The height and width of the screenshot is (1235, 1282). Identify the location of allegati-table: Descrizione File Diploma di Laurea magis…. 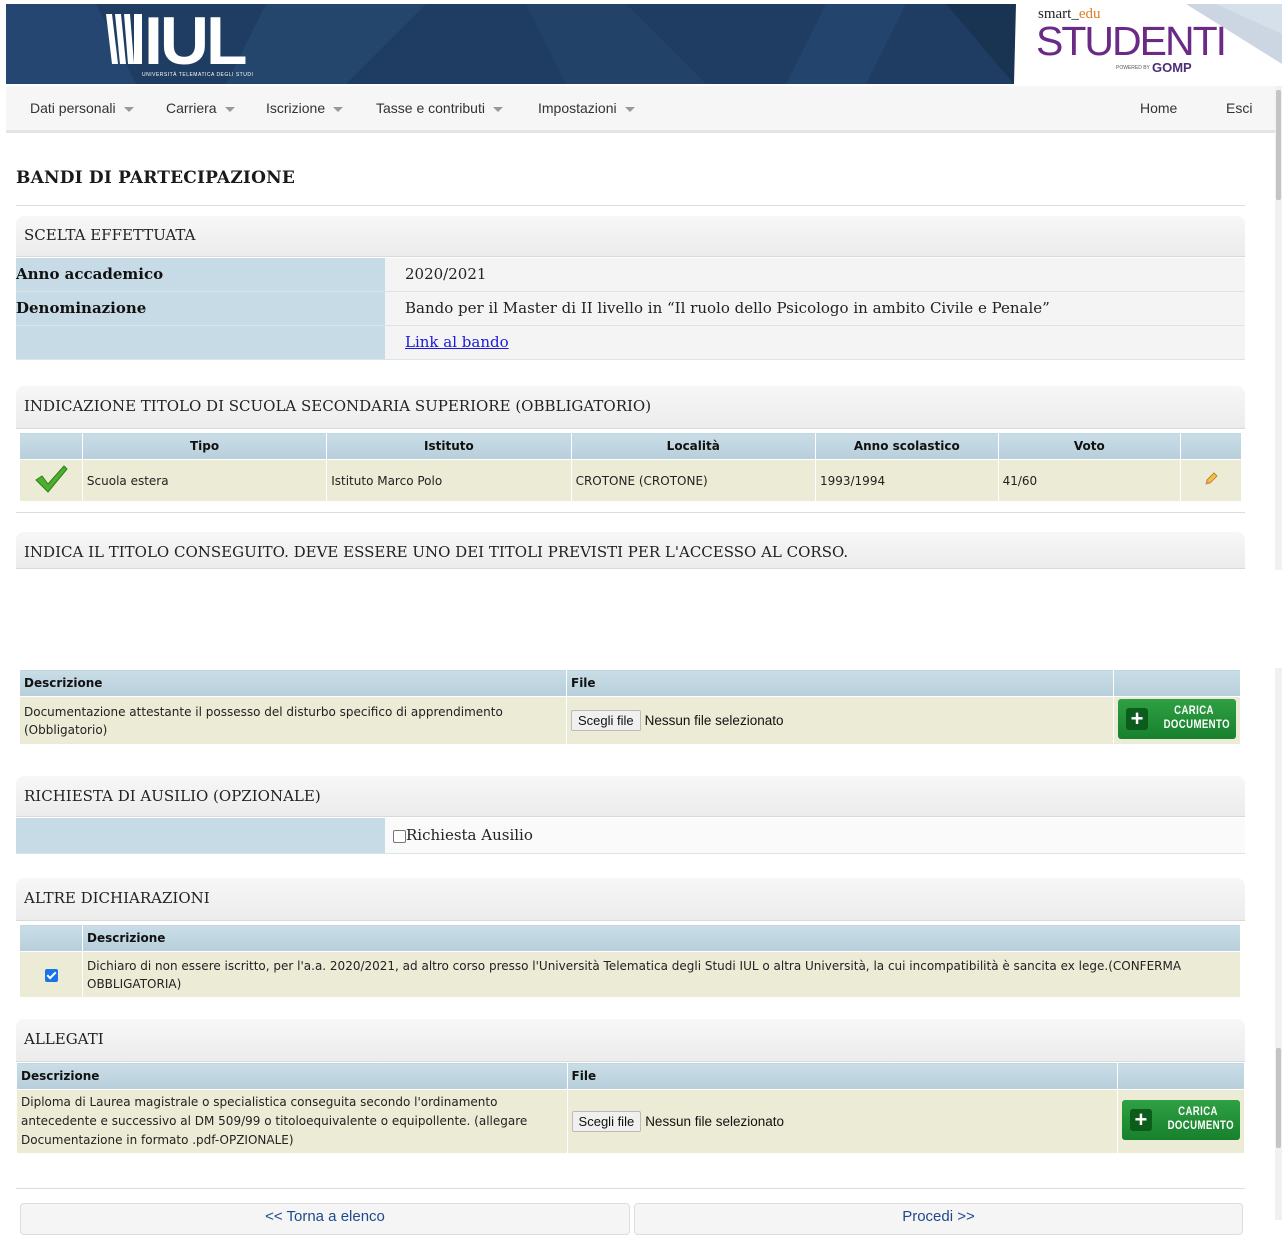
(631, 1108).